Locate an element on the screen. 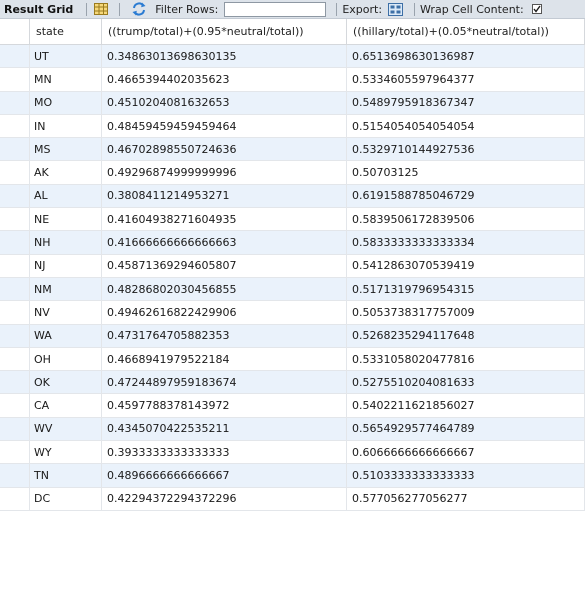 This screenshot has width=585, height=606. cell-state: NJ is located at coordinates (66, 265).